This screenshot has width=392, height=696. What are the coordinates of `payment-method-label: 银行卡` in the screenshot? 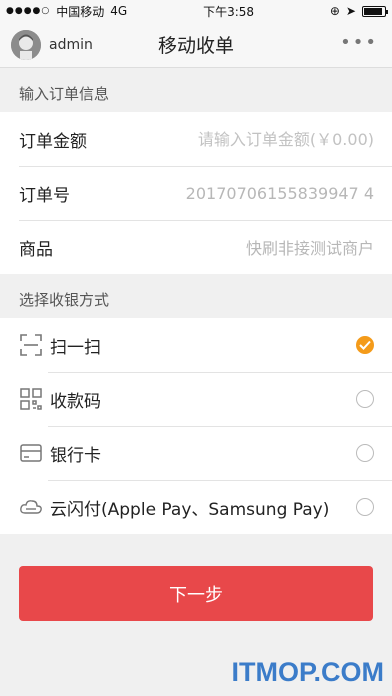 It's located at (75, 455).